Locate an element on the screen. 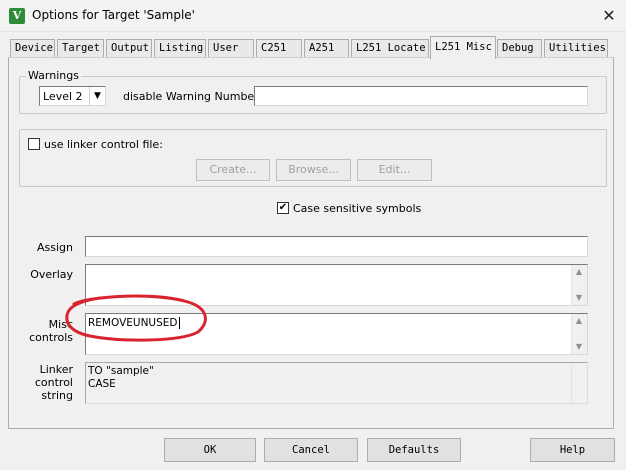 This screenshot has width=626, height=470. case-sensitive-checkbox: ✔ is located at coordinates (283, 208).